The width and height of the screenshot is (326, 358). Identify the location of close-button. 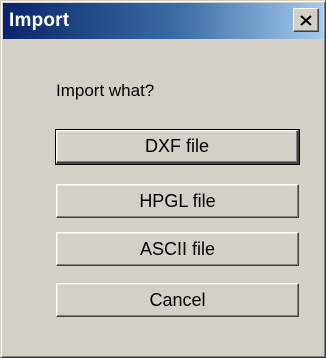
(306, 20).